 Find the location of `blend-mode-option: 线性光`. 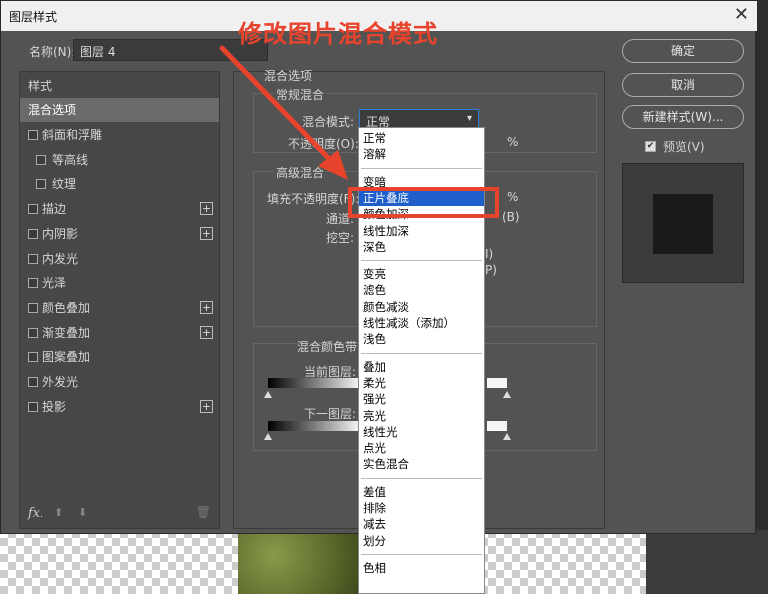

blend-mode-option: 线性光 is located at coordinates (421, 432).